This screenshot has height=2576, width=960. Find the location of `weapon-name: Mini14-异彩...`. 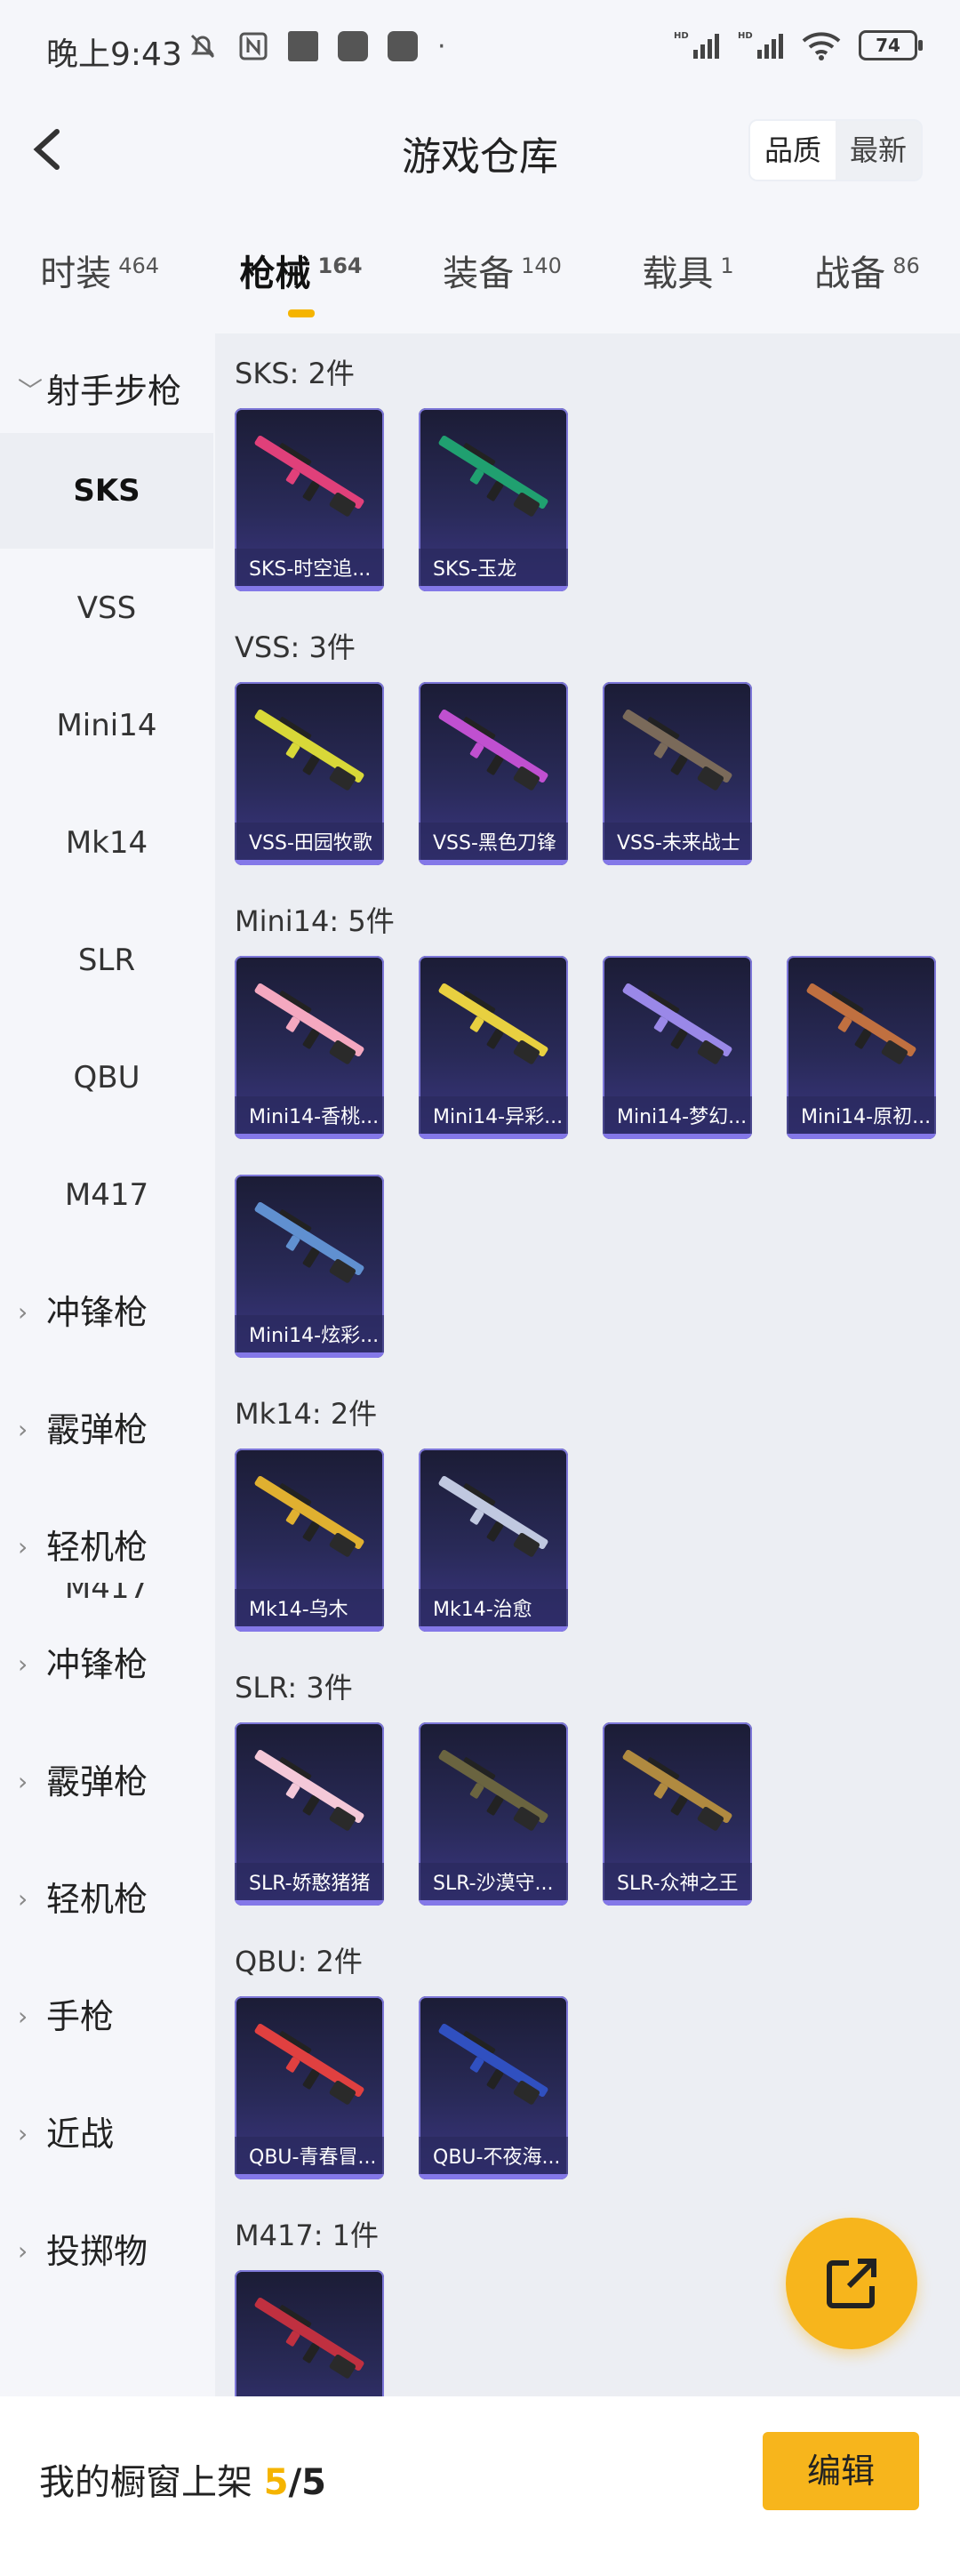

weapon-name: Mini14-异彩... is located at coordinates (493, 1117).